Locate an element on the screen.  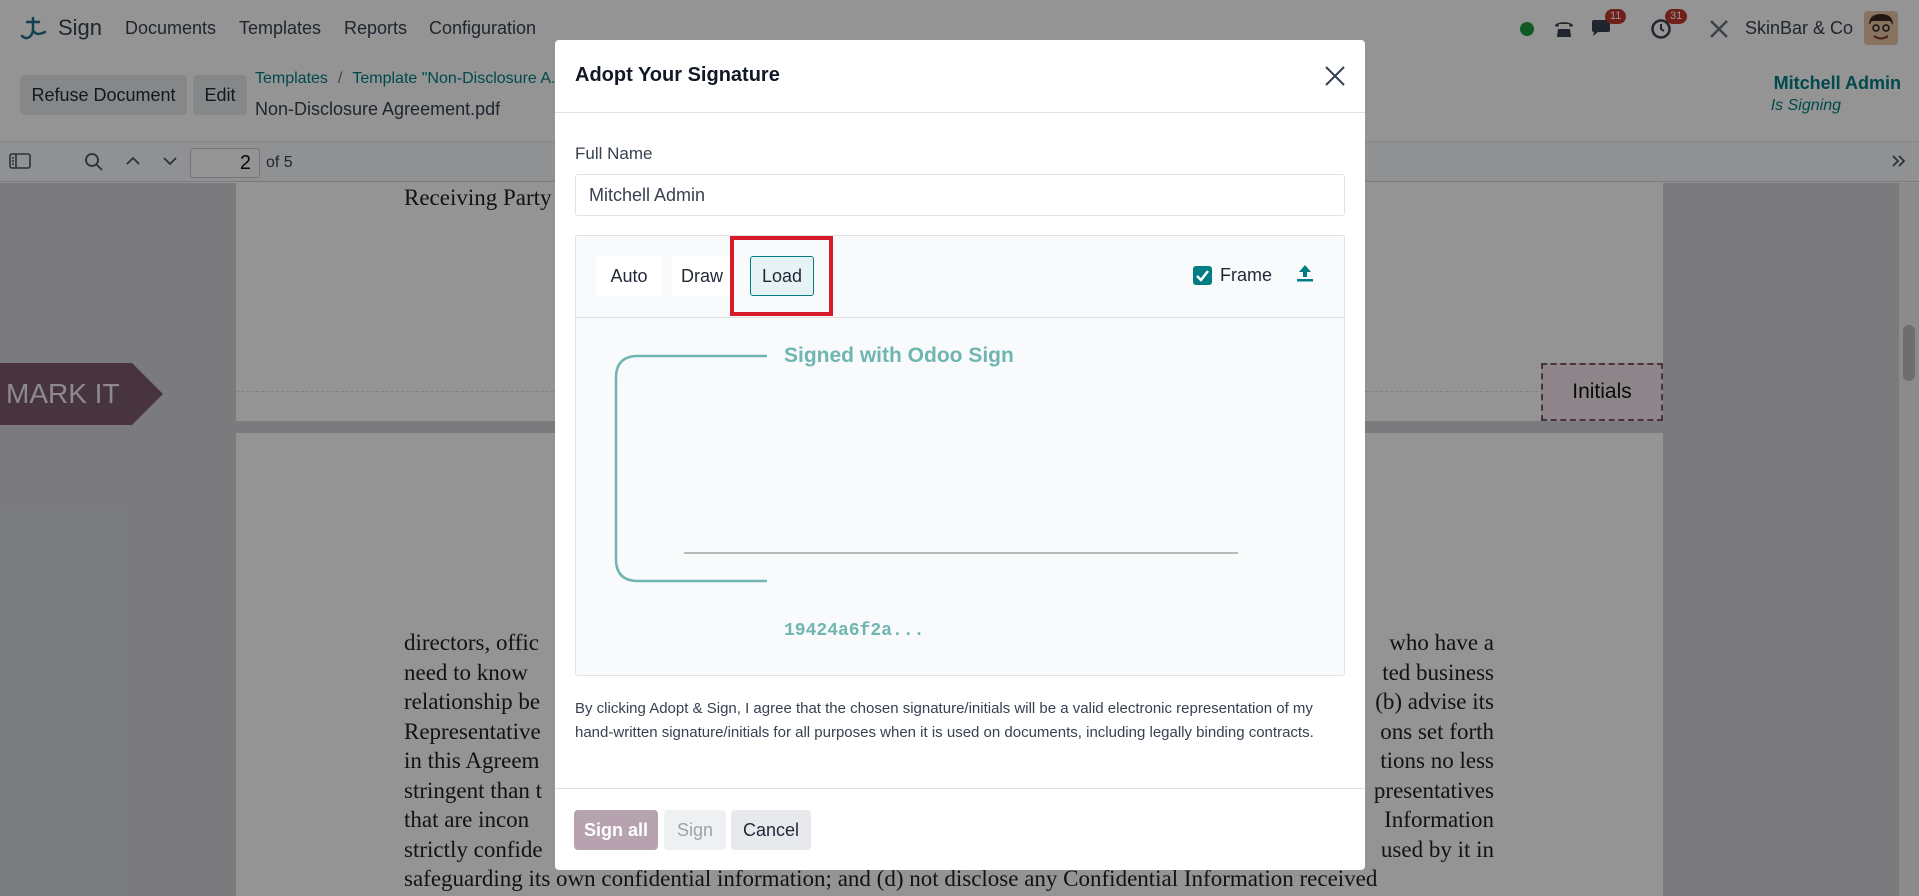
frame-checkbox is located at coordinates (1202, 275).